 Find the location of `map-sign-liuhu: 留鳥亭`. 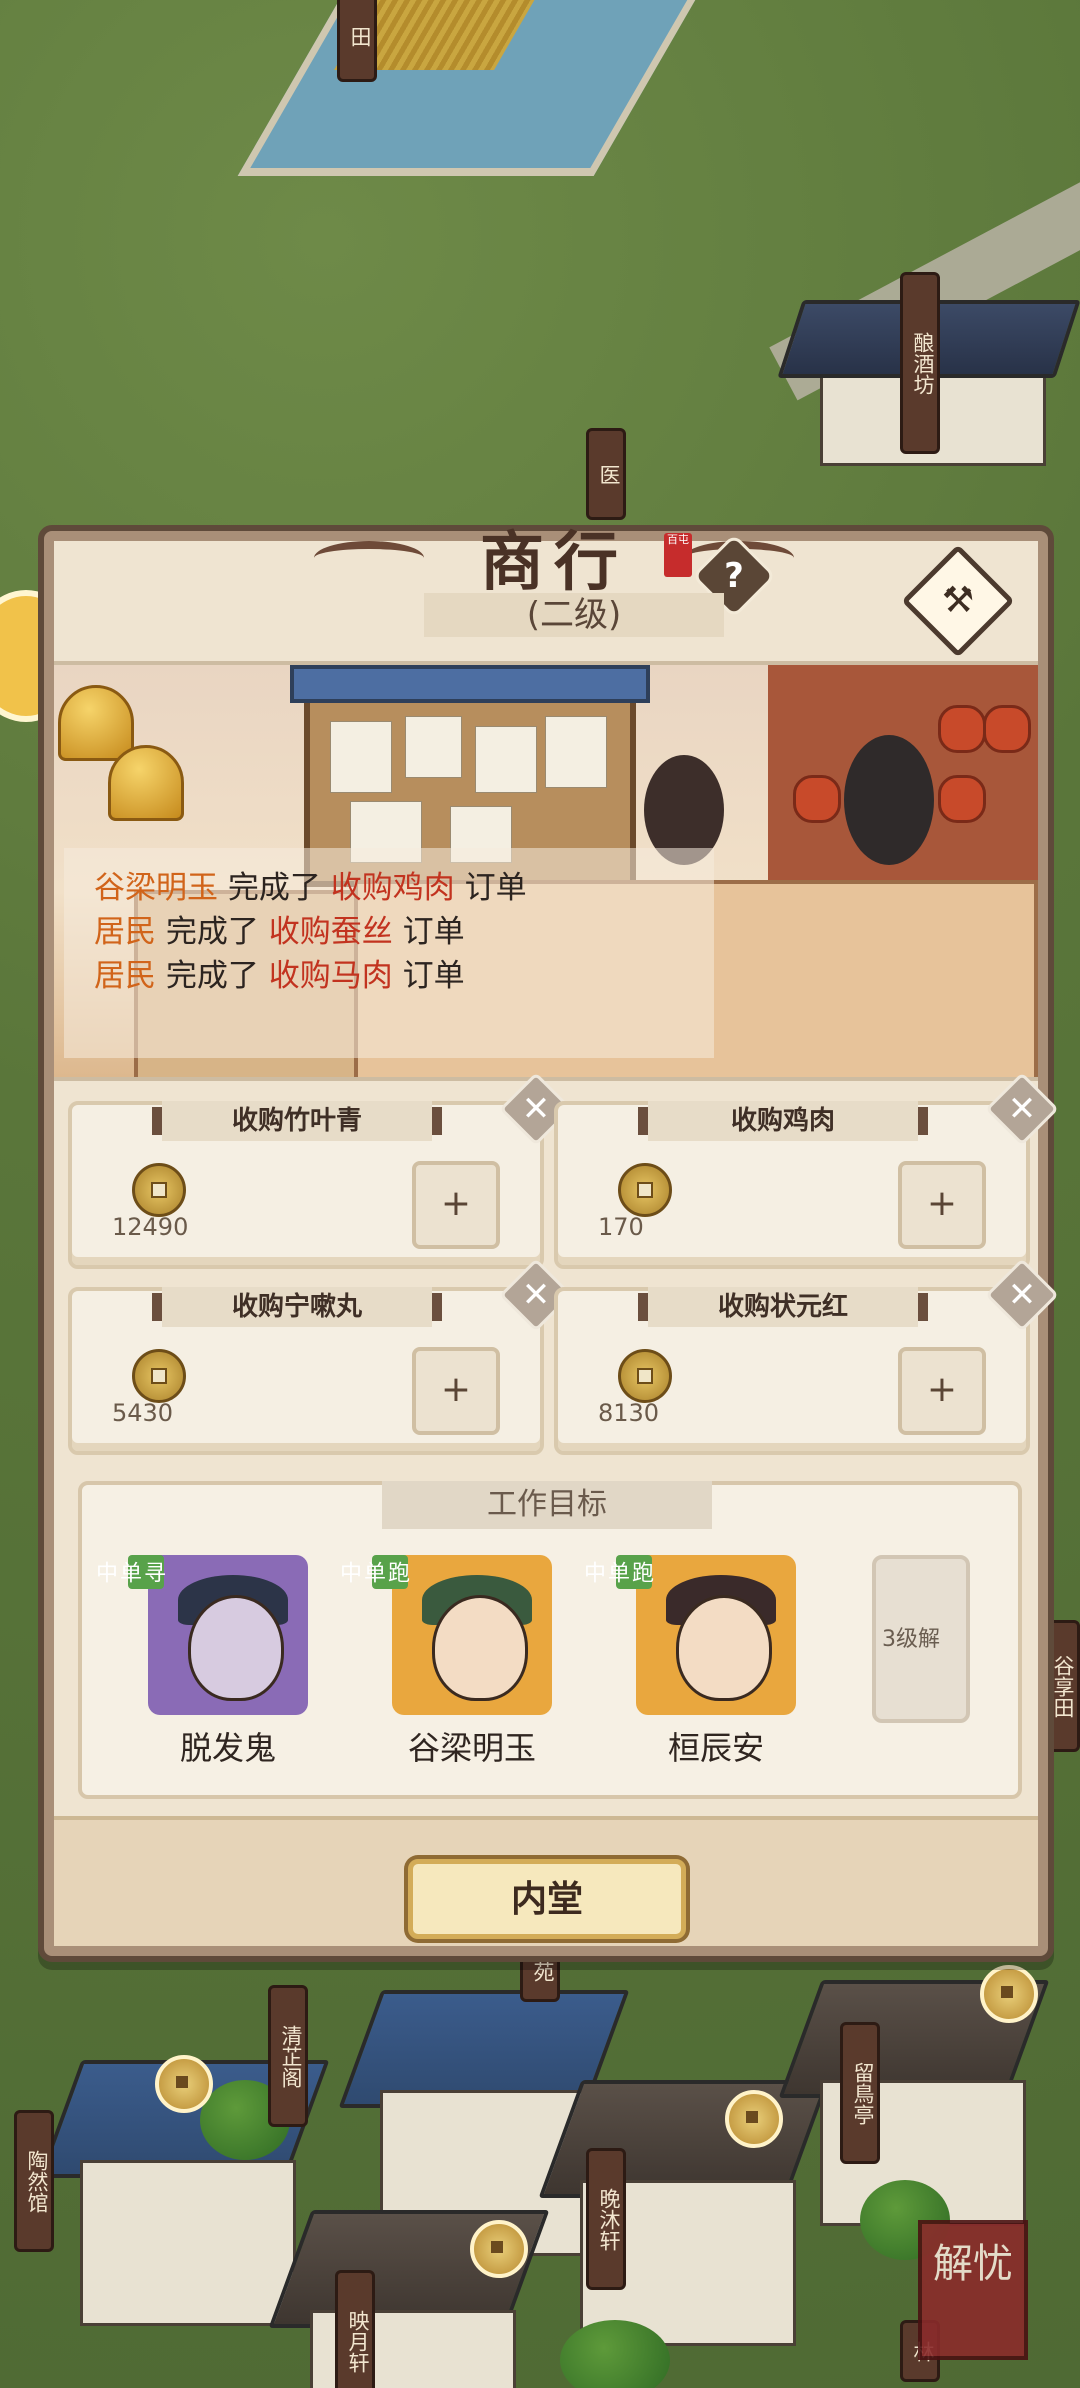

map-sign-liuhu: 留鳥亭 is located at coordinates (860, 2093).